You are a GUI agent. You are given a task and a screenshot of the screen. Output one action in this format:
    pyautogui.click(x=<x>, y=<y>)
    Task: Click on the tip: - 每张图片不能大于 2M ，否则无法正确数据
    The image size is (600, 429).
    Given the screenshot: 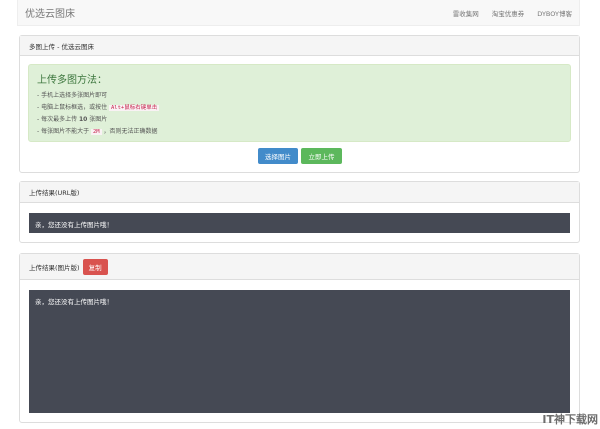 What is the action you would take?
    pyautogui.click(x=97, y=131)
    